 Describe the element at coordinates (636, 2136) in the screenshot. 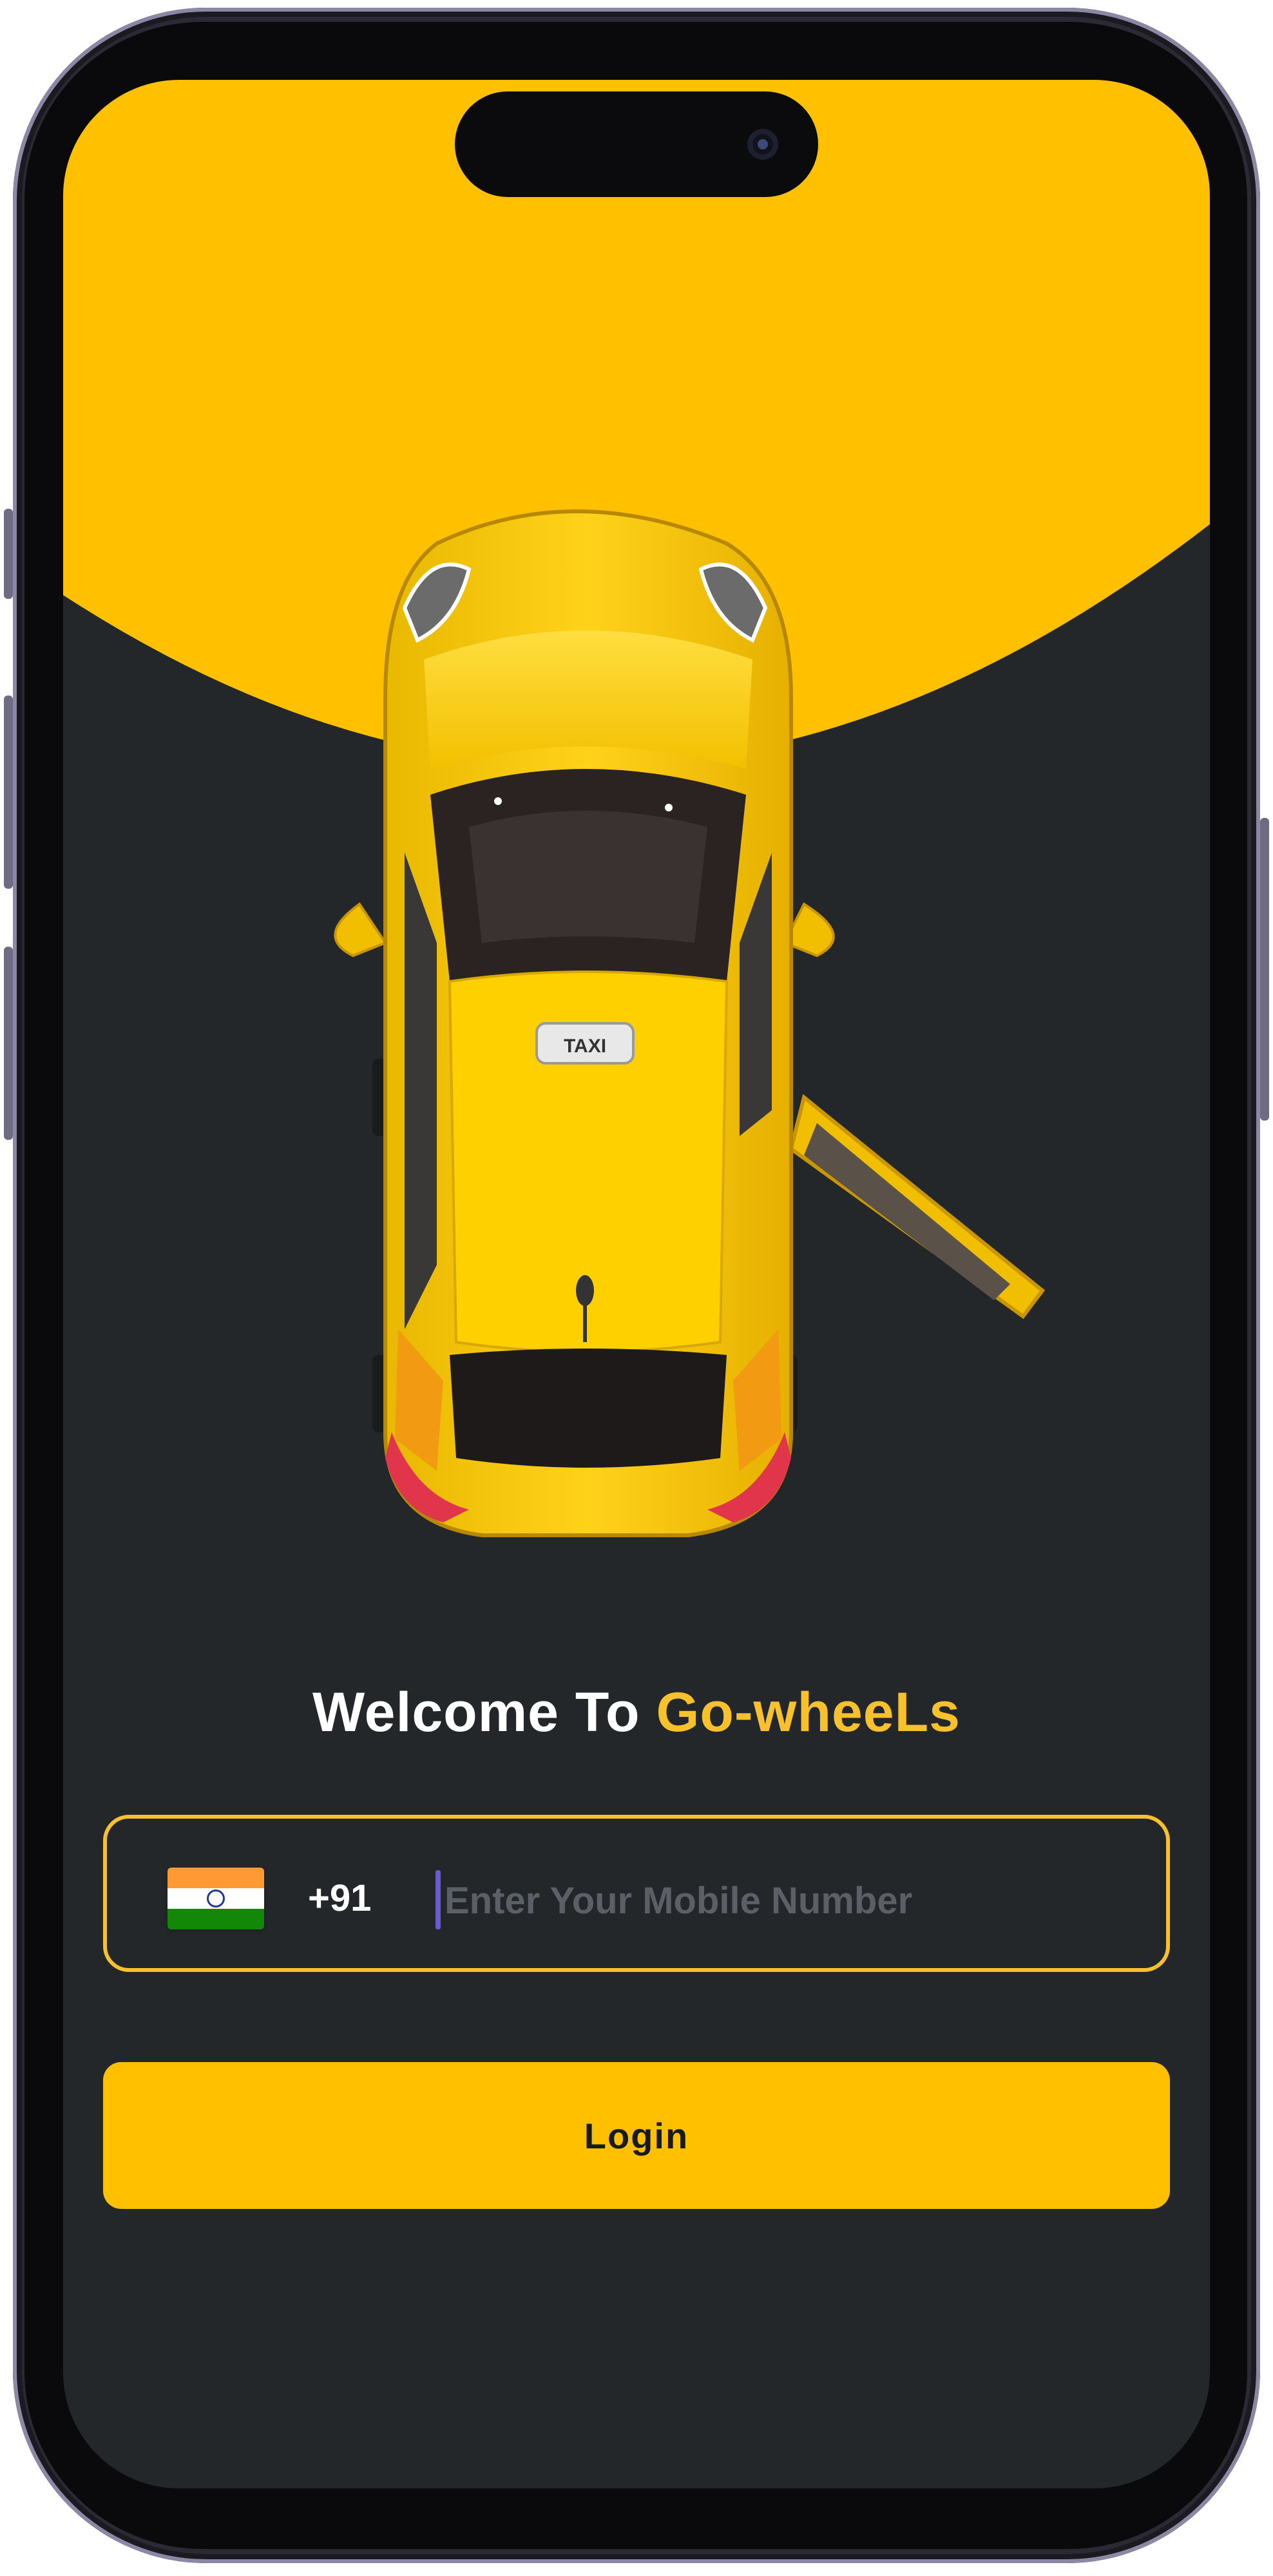

I see `login-button: Login` at that location.